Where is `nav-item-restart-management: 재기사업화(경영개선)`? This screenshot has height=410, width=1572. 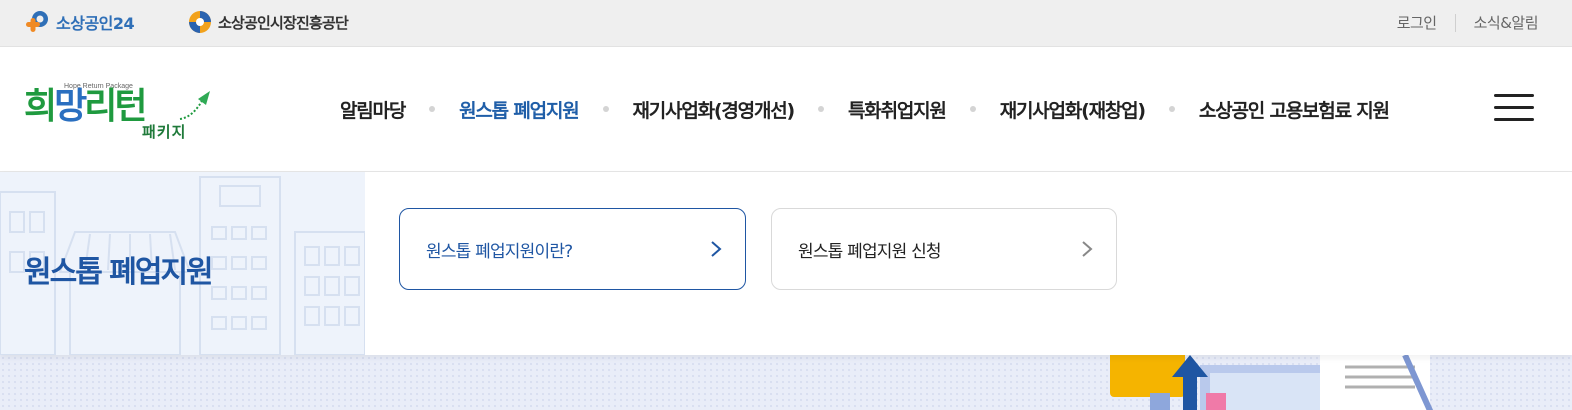 nav-item-restart-management: 재기사업화(경영개선) is located at coordinates (714, 109).